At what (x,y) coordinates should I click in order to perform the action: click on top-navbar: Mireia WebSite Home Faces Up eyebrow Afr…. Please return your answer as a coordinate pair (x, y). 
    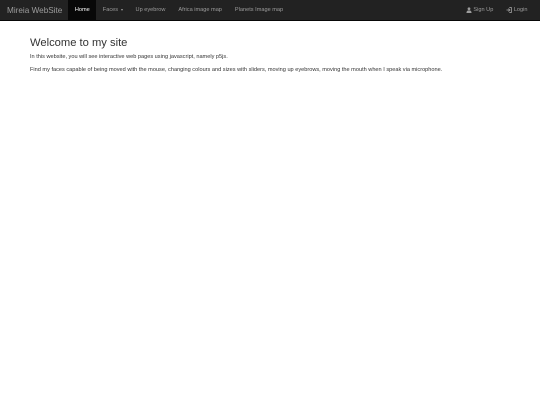
    Looking at the image, I should click on (270, 10).